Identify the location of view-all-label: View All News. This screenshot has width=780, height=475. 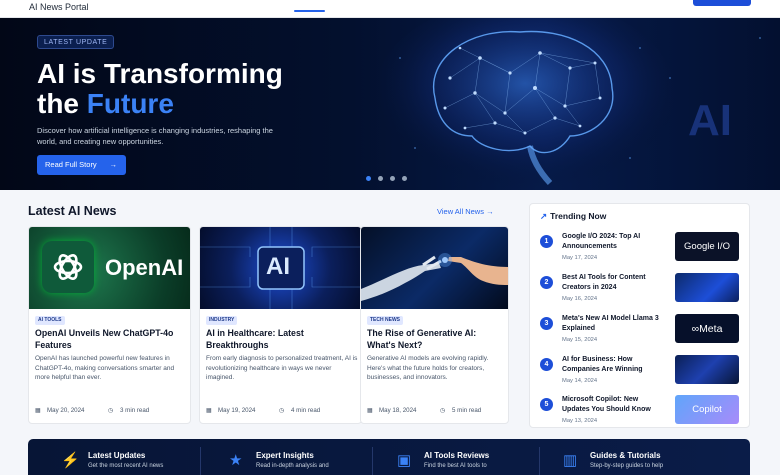
(460, 211).